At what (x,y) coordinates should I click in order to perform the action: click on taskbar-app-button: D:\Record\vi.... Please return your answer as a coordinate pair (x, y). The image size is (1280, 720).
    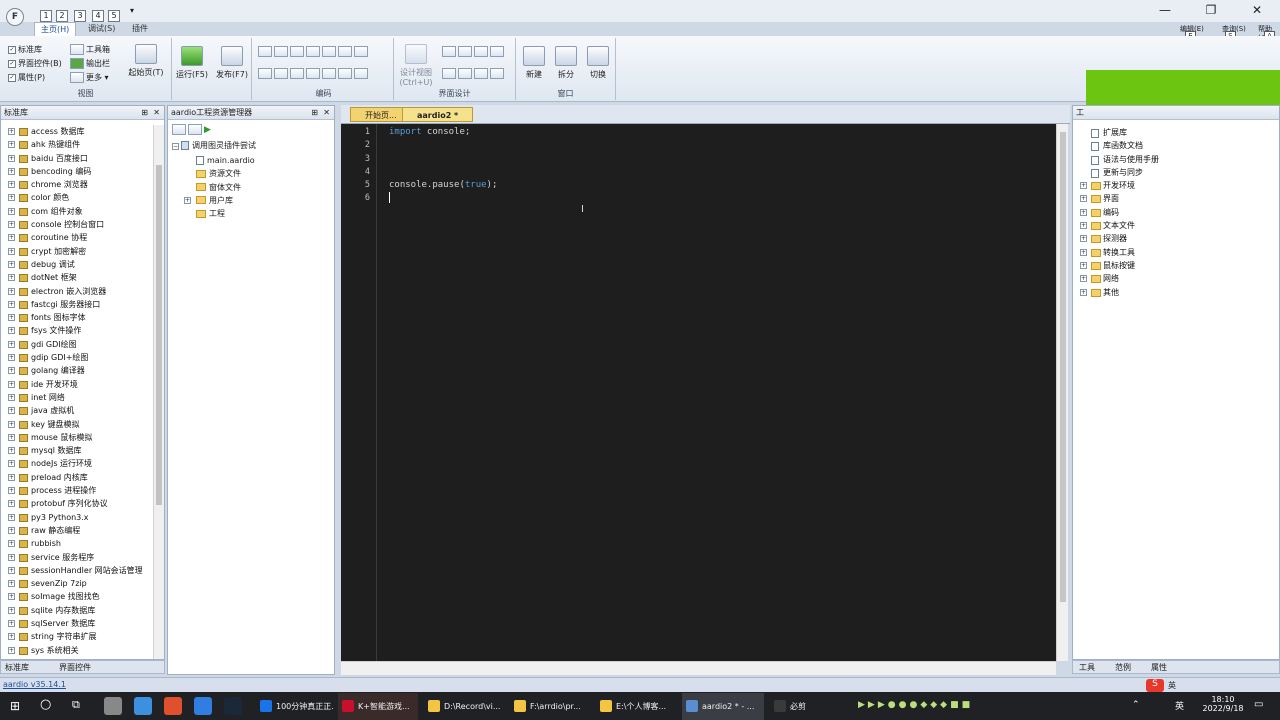
    Looking at the image, I should click on (464, 706).